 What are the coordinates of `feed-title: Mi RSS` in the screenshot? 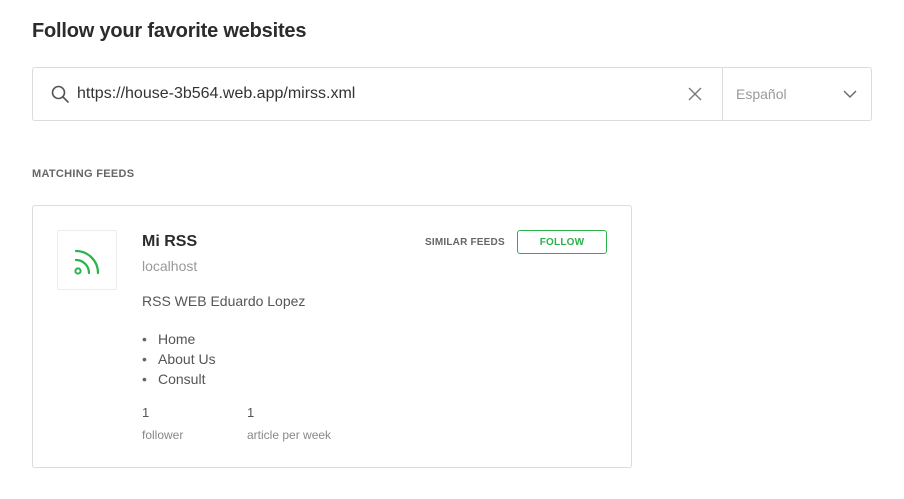 It's located at (169, 242).